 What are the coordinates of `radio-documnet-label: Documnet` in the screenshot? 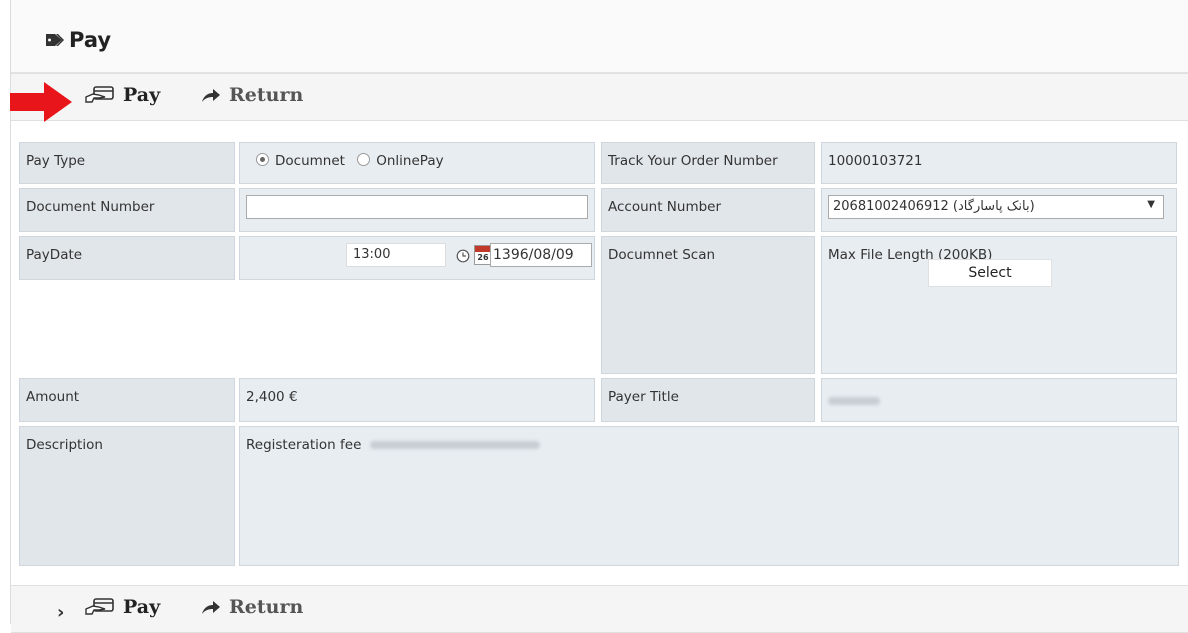 It's located at (310, 161).